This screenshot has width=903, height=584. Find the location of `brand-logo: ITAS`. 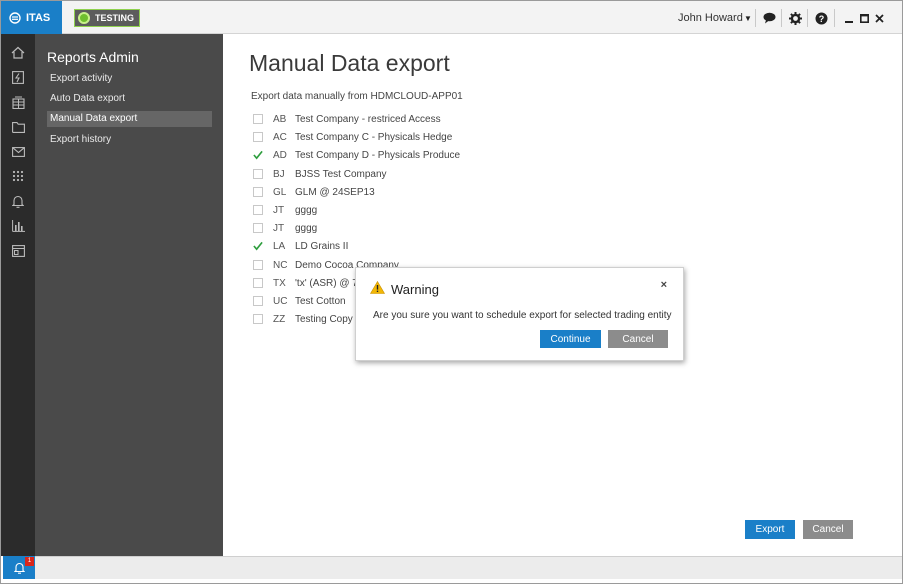

brand-logo: ITAS is located at coordinates (31, 17).